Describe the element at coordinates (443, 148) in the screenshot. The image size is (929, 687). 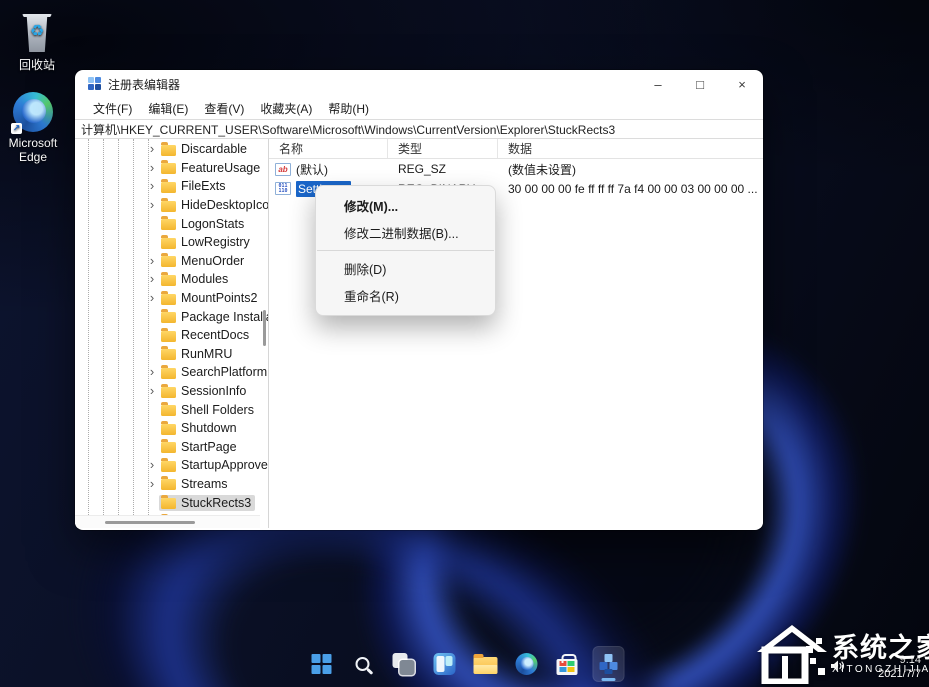
I see `column-header-type: 类型` at that location.